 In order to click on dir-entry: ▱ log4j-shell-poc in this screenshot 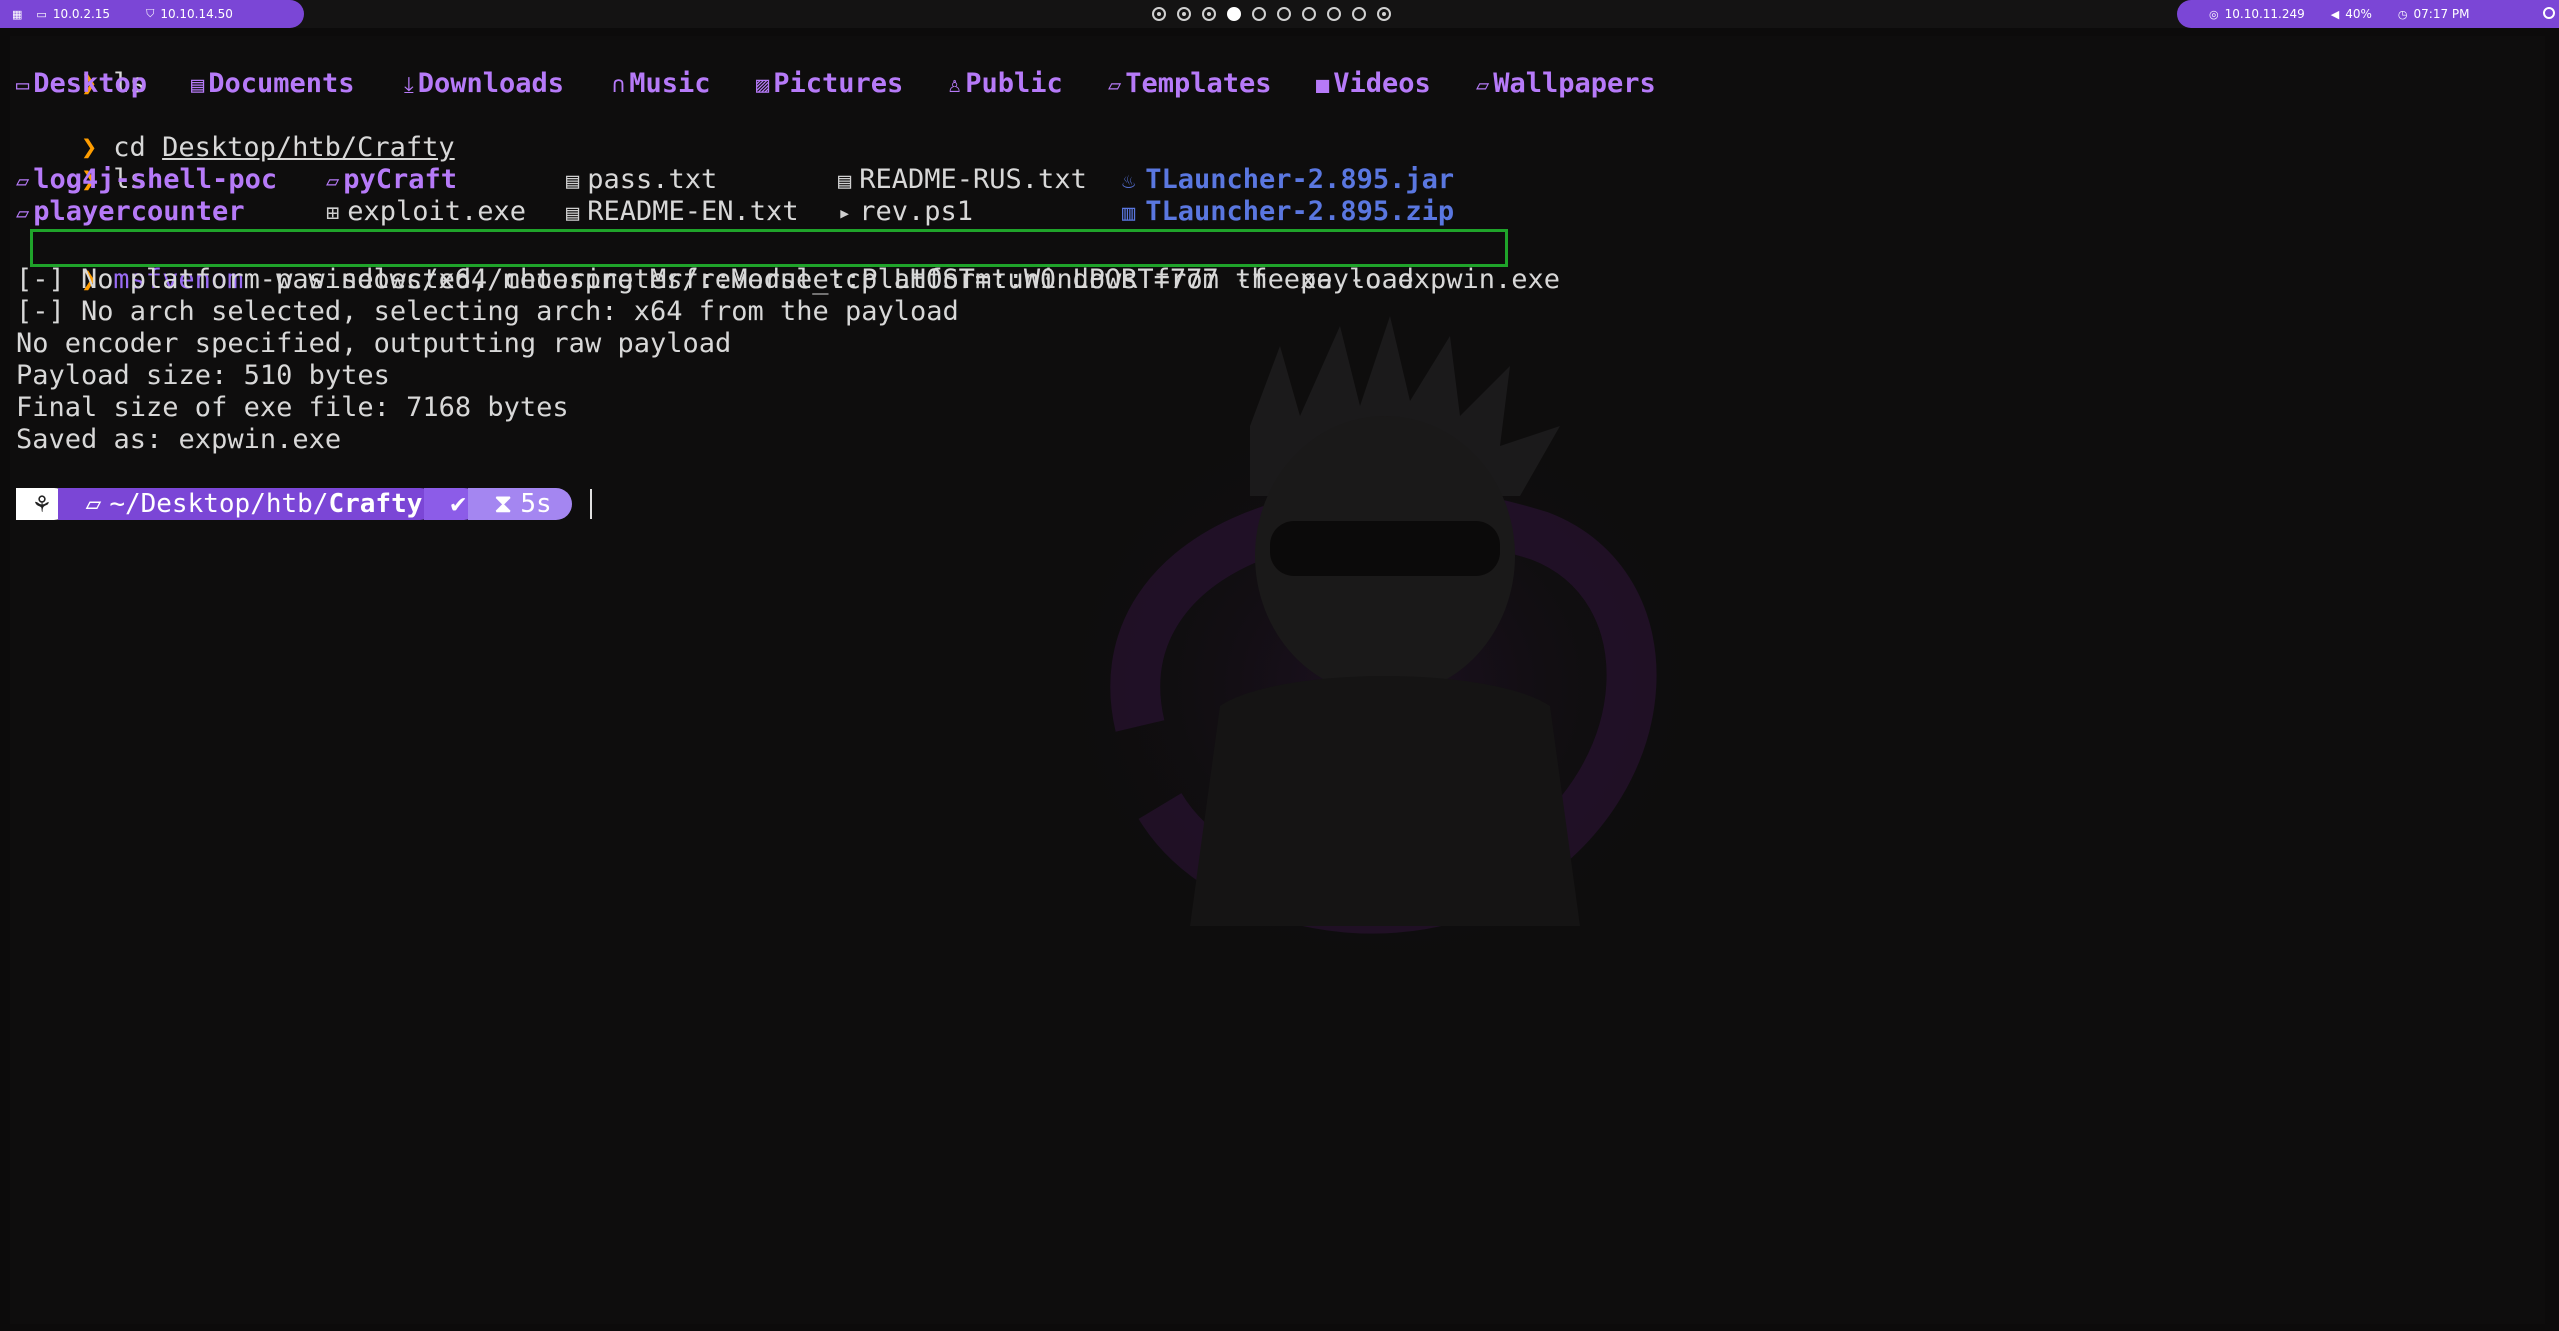, I will do `click(147, 179)`.